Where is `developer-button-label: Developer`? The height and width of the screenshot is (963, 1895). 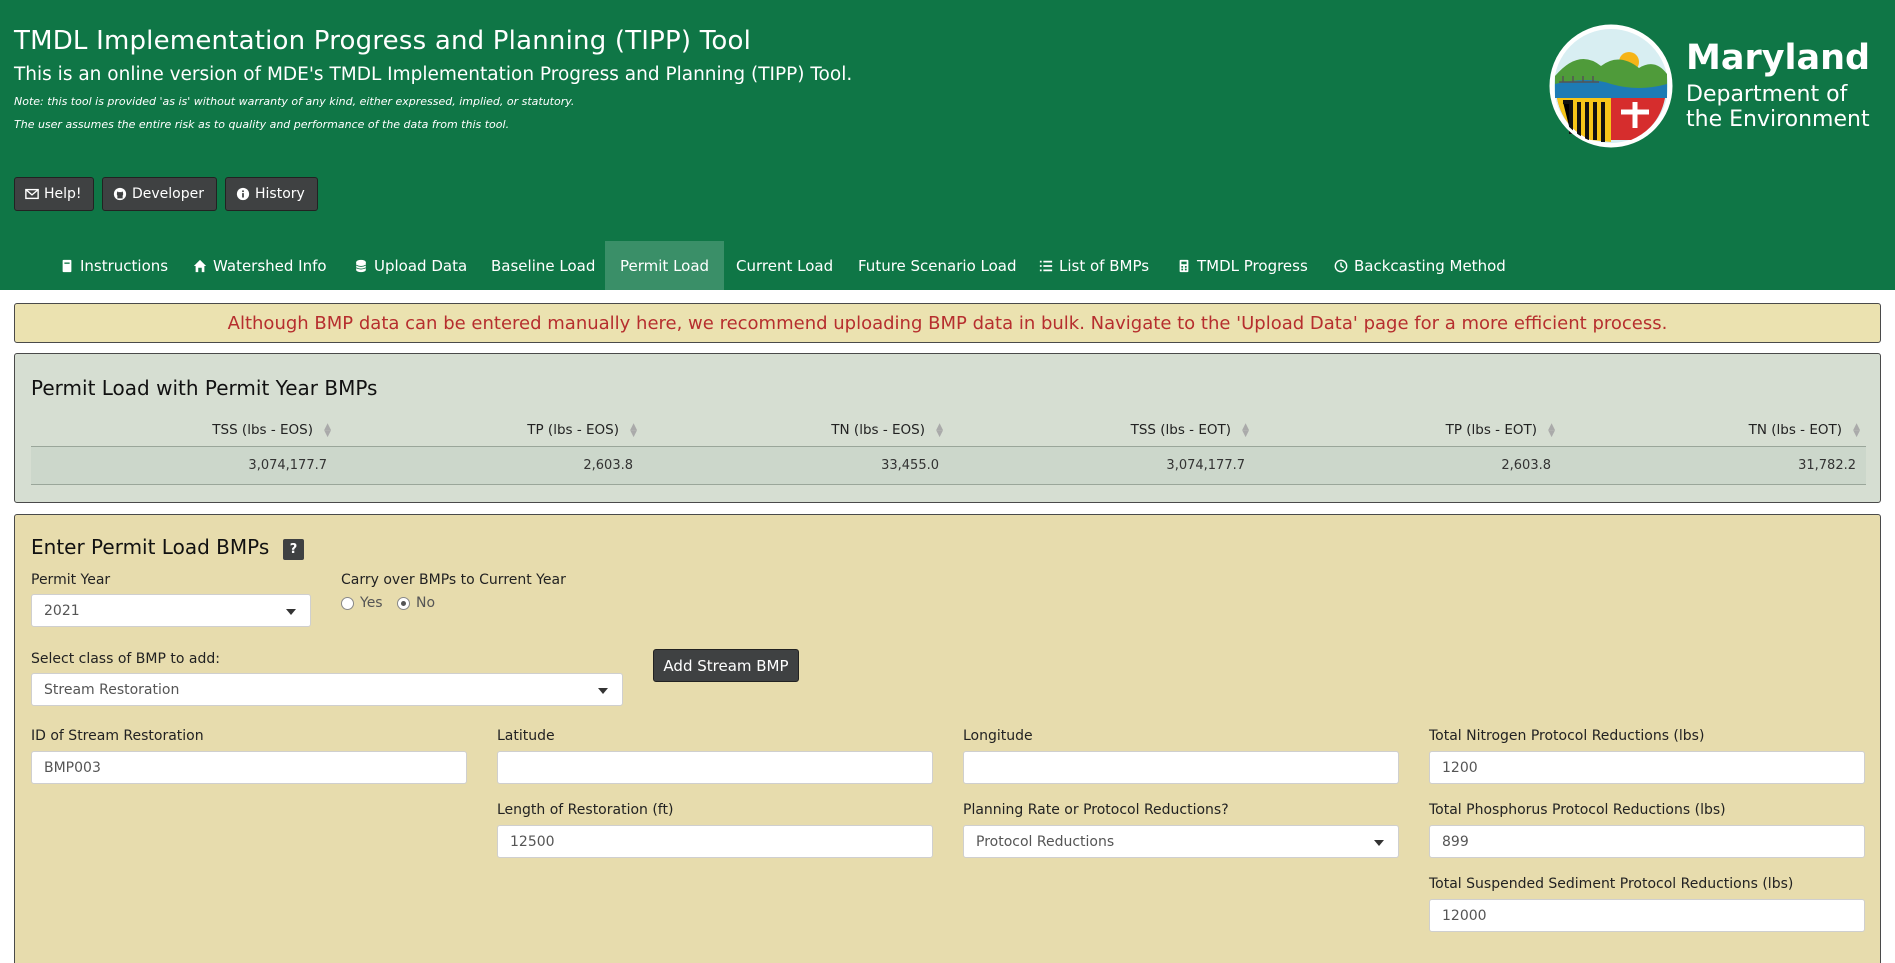
developer-button-label: Developer is located at coordinates (168, 194).